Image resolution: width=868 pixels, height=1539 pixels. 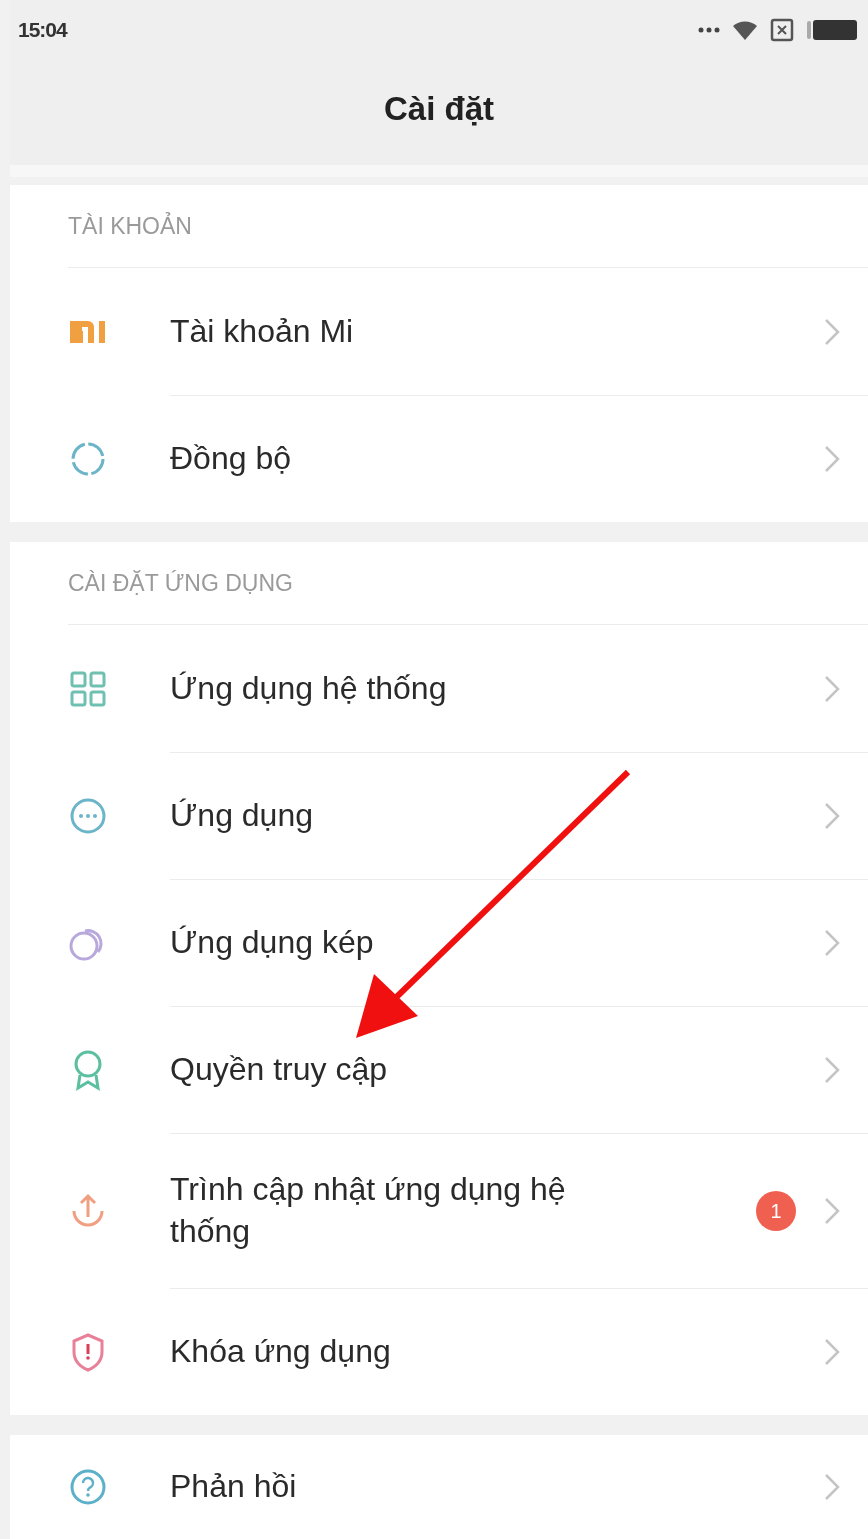 I want to click on row-label: Khóa ứng dụng, so click(x=280, y=1352).